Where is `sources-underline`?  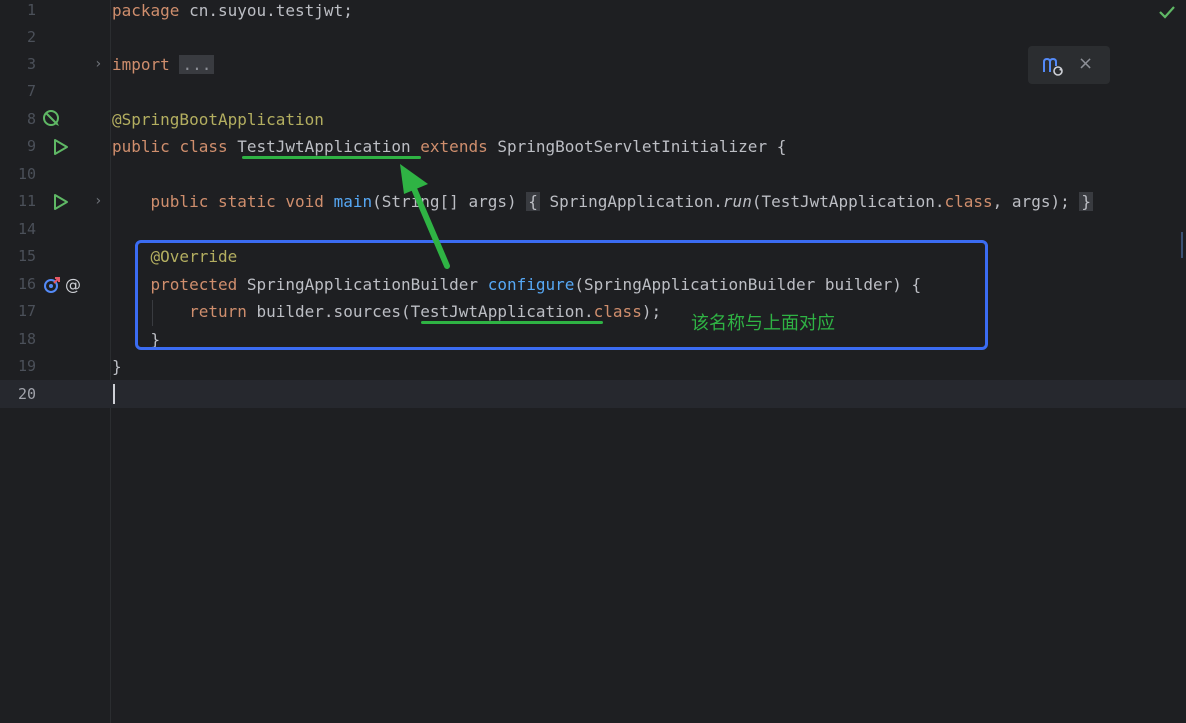 sources-underline is located at coordinates (512, 322).